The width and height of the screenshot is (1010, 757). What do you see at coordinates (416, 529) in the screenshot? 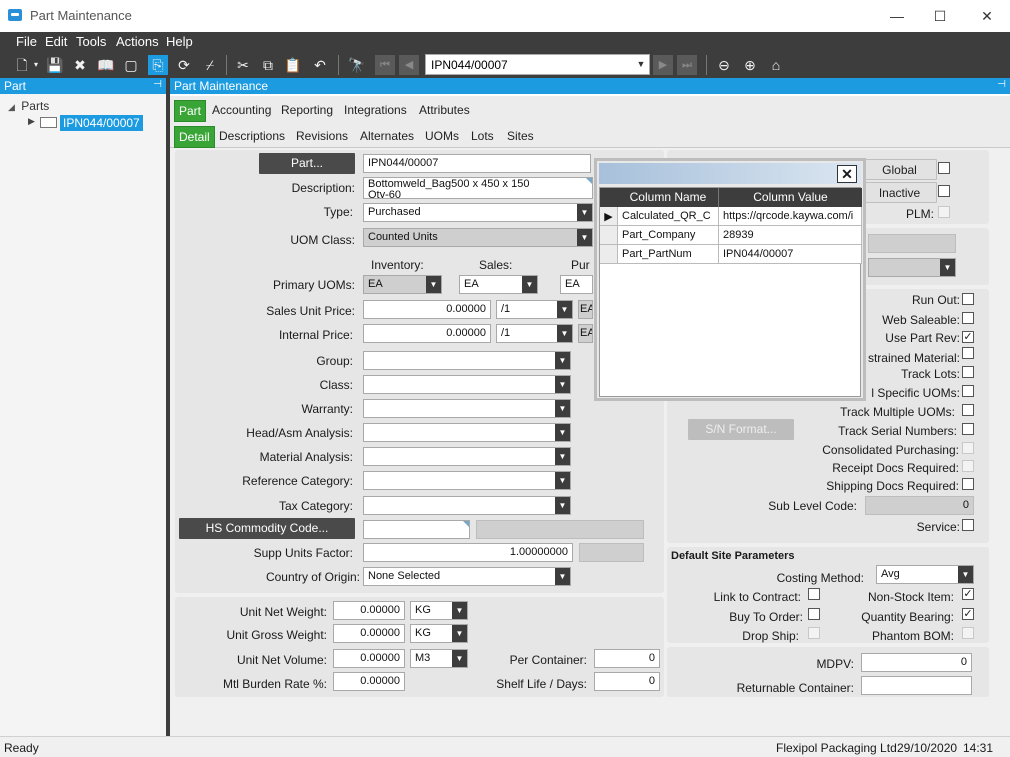
I see `hs-commodity-code-field` at bounding box center [416, 529].